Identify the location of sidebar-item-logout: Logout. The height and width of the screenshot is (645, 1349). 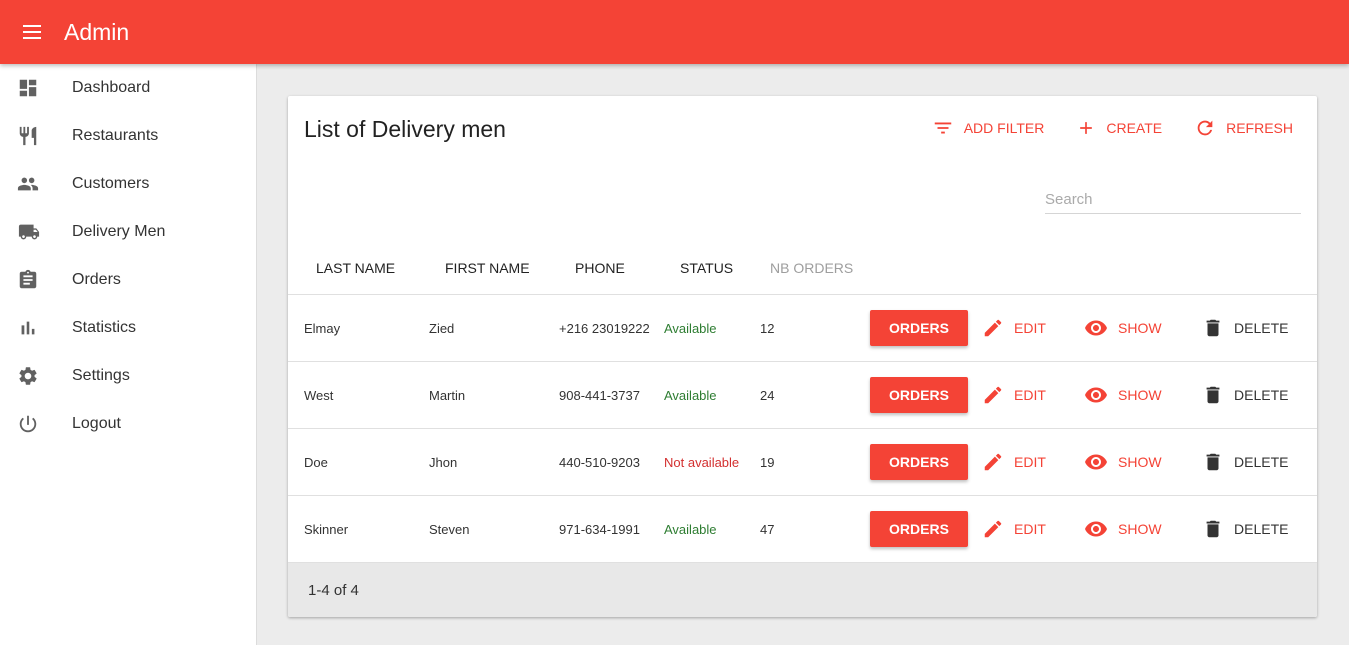
(128, 424).